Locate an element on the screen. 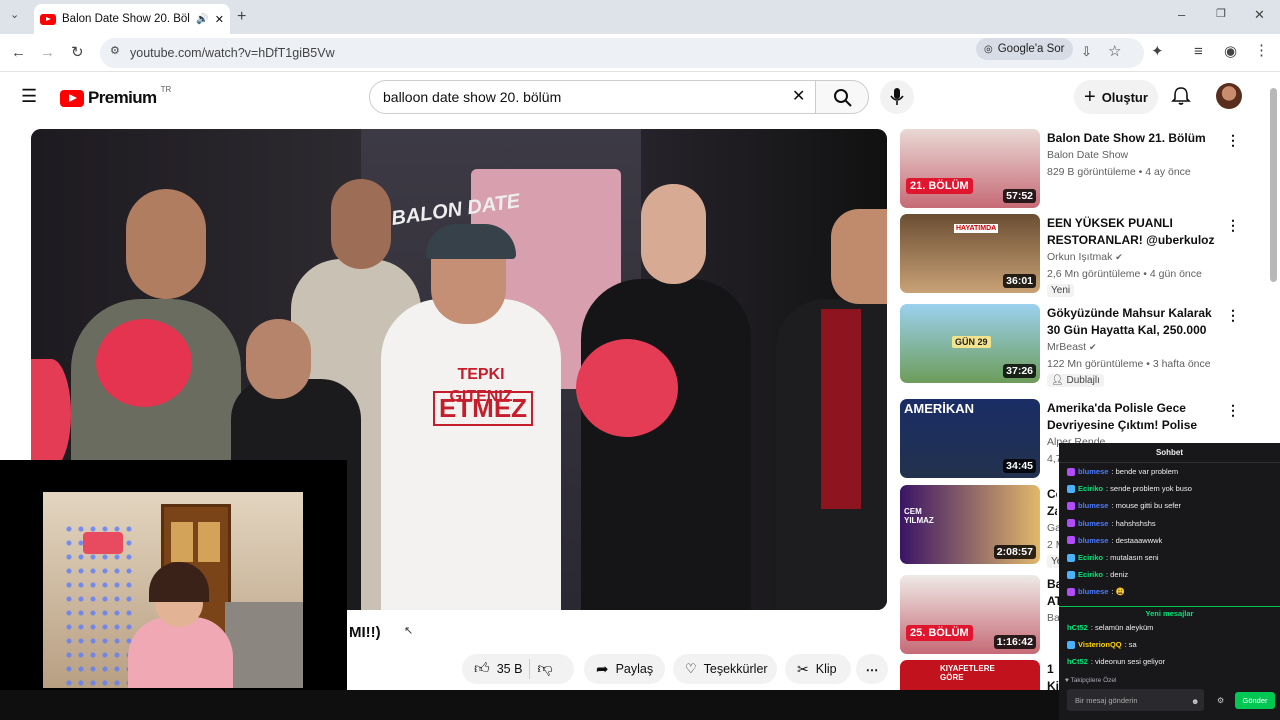 This screenshot has width=1280, height=720. window-minimize-icon: – is located at coordinates (1181, 14).